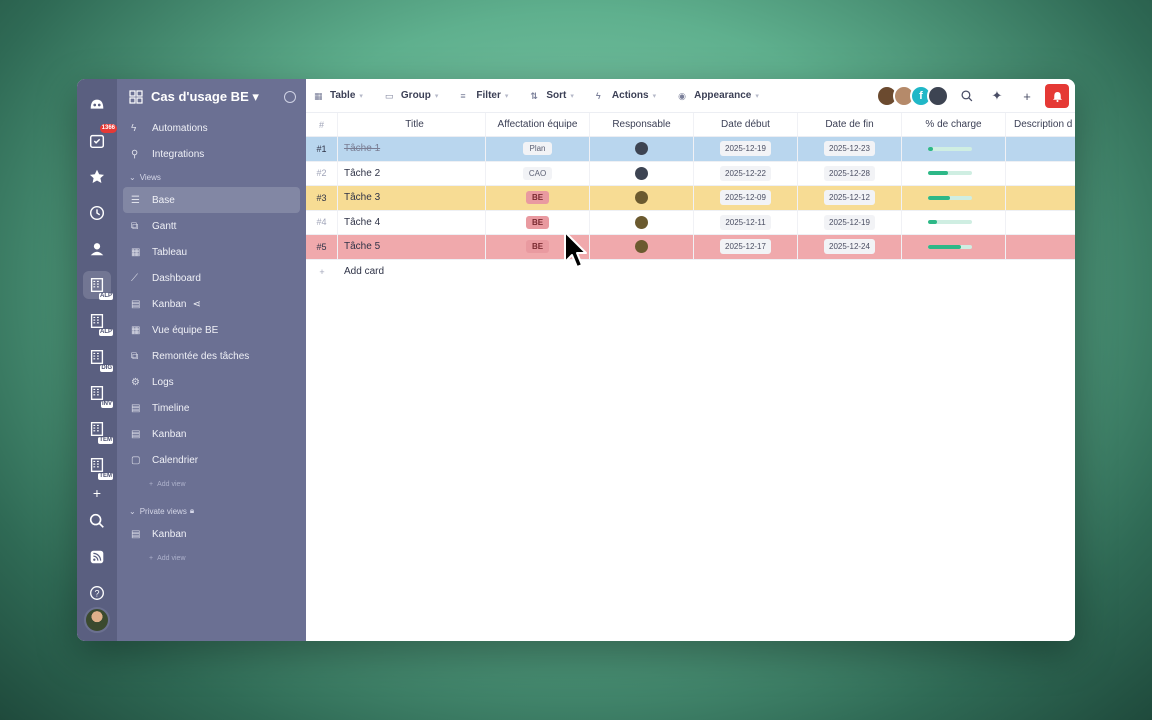 The height and width of the screenshot is (720, 1152). I want to click on table-row: #5 Tâche 5 BE 2025-12-17 2025-12-24, so click(690, 247).